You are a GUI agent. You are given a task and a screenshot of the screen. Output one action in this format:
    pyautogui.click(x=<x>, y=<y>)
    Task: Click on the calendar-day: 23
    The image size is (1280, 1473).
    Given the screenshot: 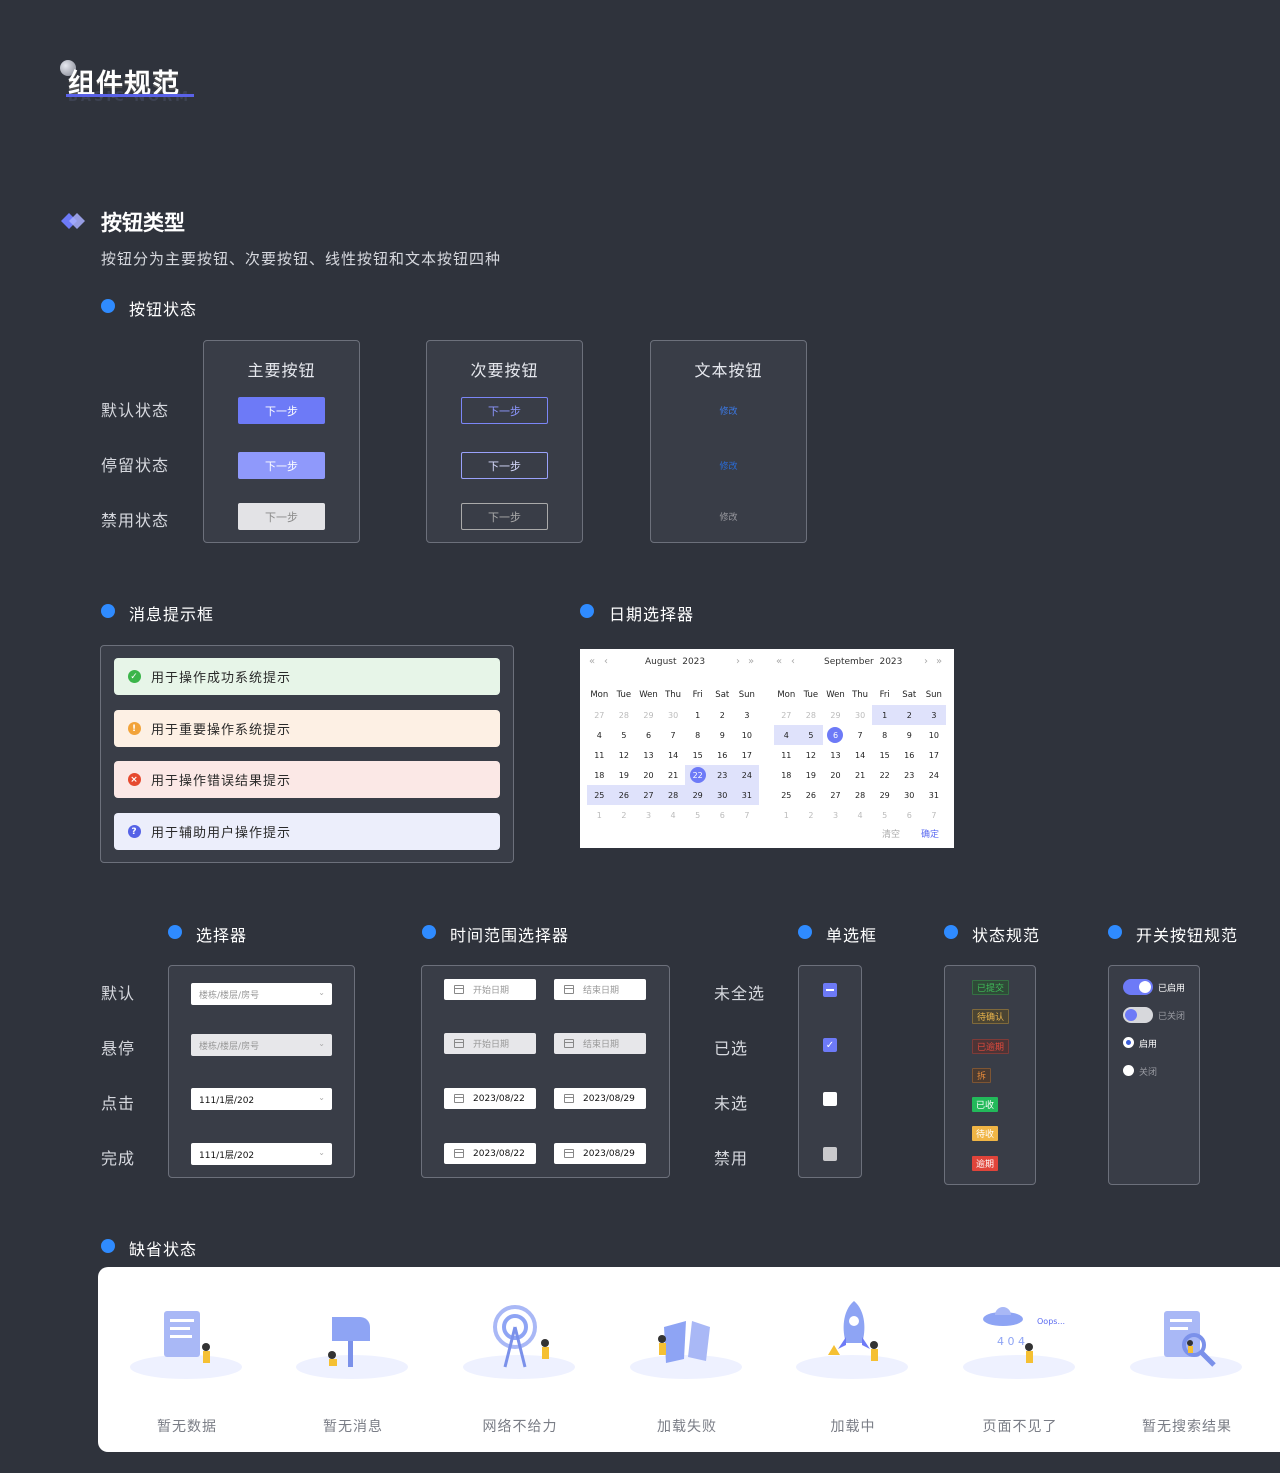 What is the action you would take?
    pyautogui.click(x=722, y=775)
    